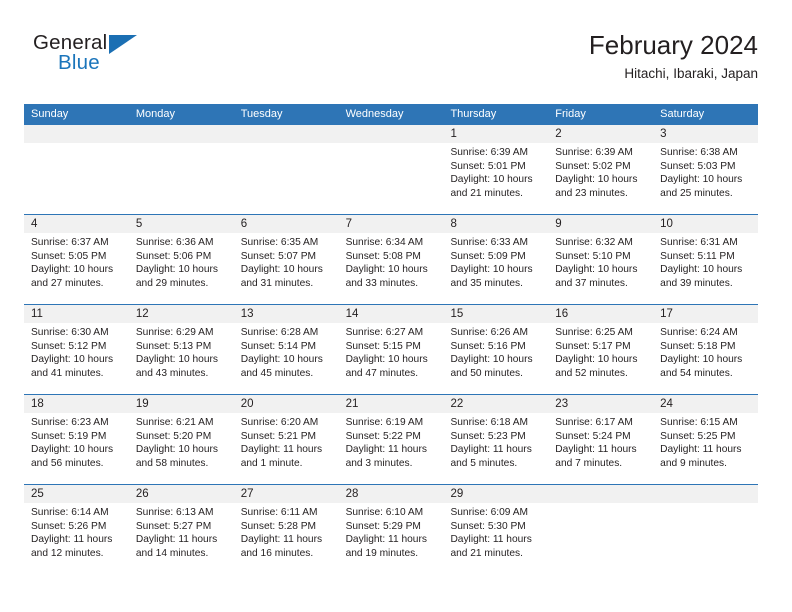  What do you see at coordinates (666, 224) in the screenshot?
I see `day-number: 10` at bounding box center [666, 224].